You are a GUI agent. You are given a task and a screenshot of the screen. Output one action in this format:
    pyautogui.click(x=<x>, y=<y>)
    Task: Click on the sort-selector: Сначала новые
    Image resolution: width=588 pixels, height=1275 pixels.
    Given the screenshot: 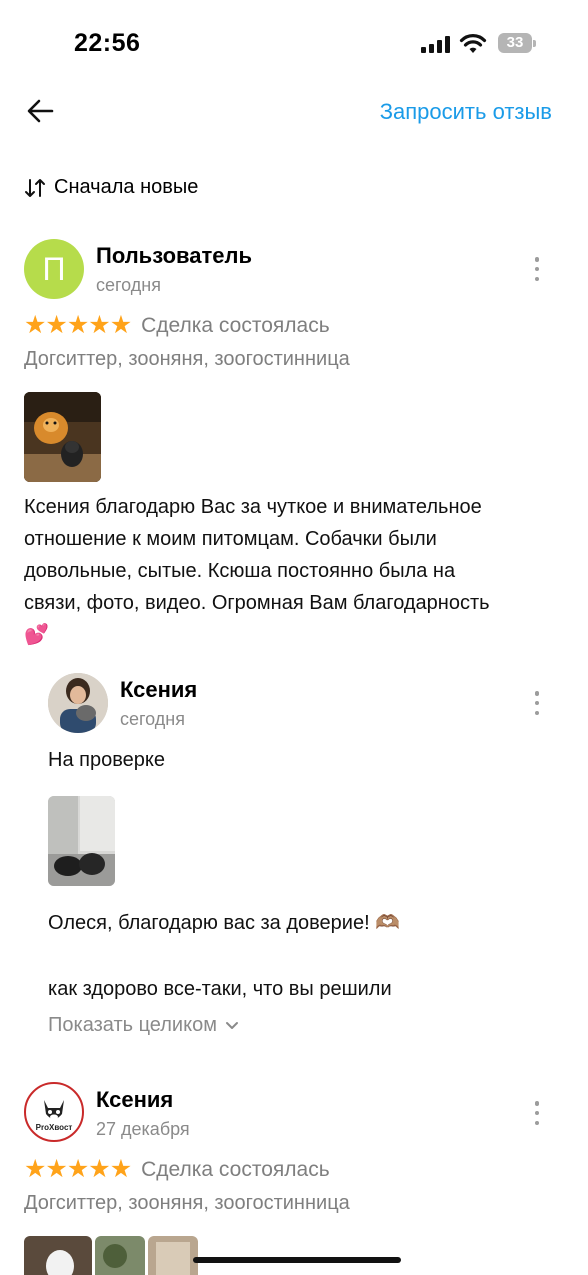 What is the action you would take?
    pyautogui.click(x=111, y=187)
    